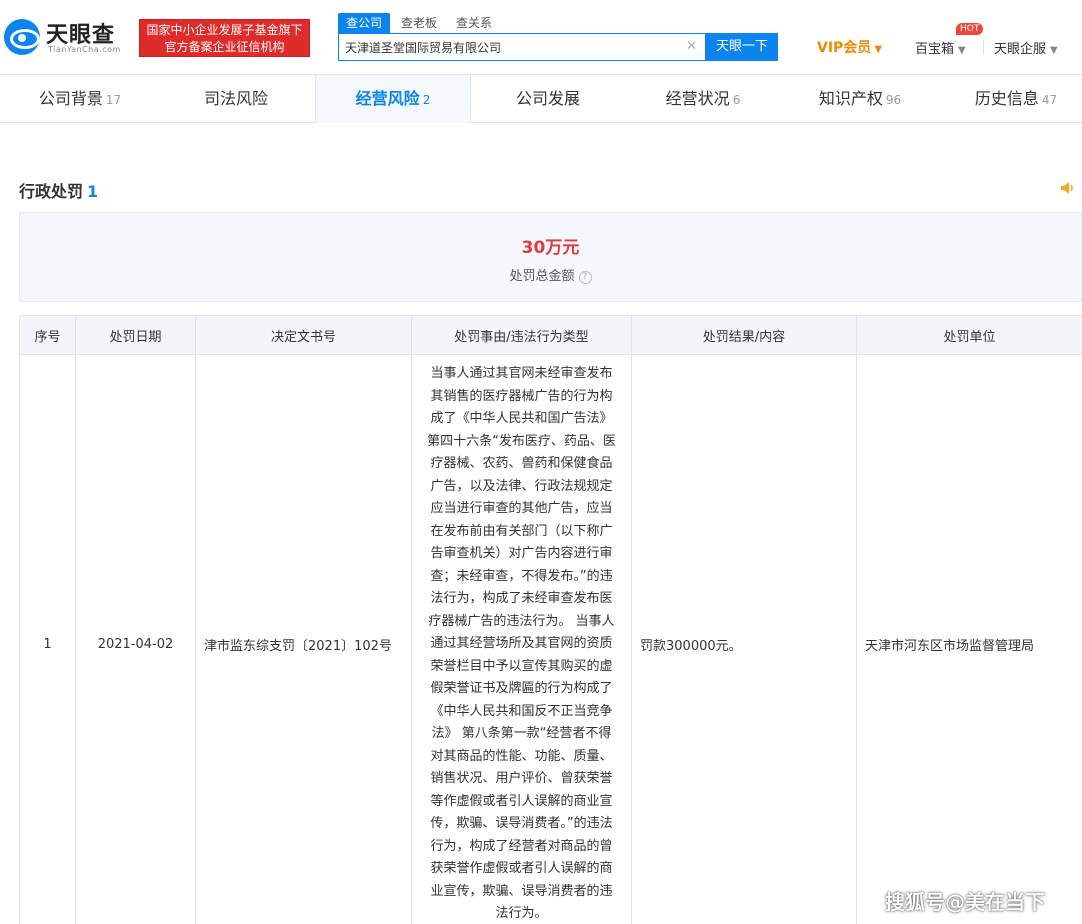 Image resolution: width=1082 pixels, height=924 pixels. I want to click on reason-line: 法行为。, so click(521, 913).